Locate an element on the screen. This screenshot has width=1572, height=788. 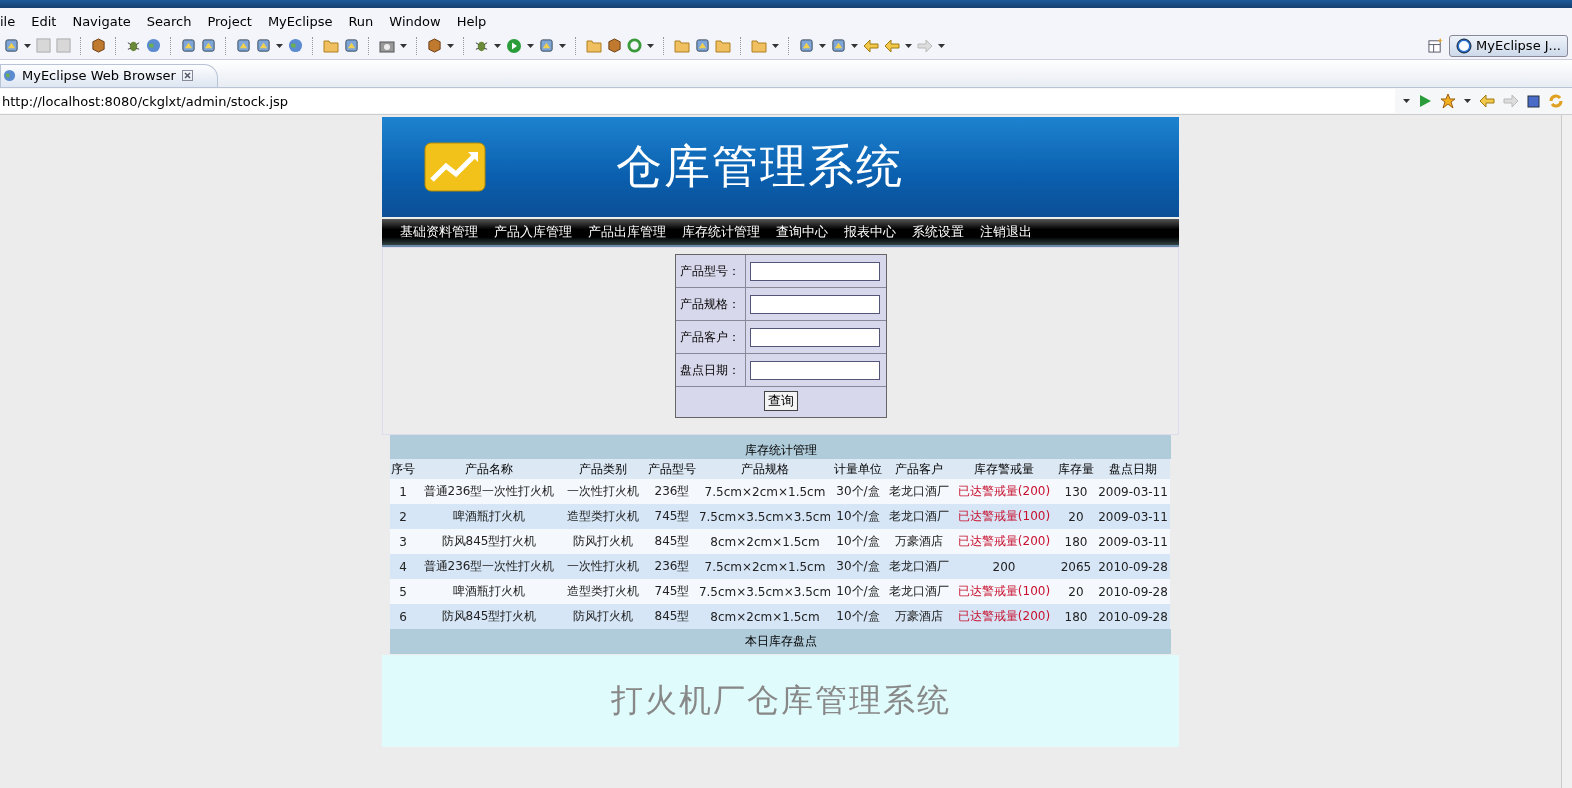
search-button: 查询 is located at coordinates (780, 401).